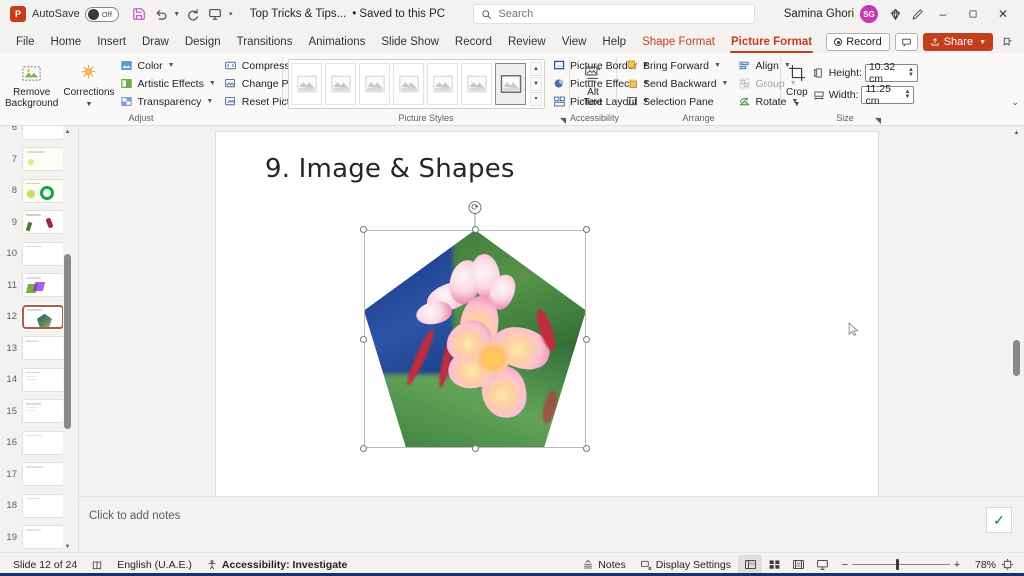 The width and height of the screenshot is (1024, 576). What do you see at coordinates (363, 448) in the screenshot?
I see `resize-handle-bottom-left` at bounding box center [363, 448].